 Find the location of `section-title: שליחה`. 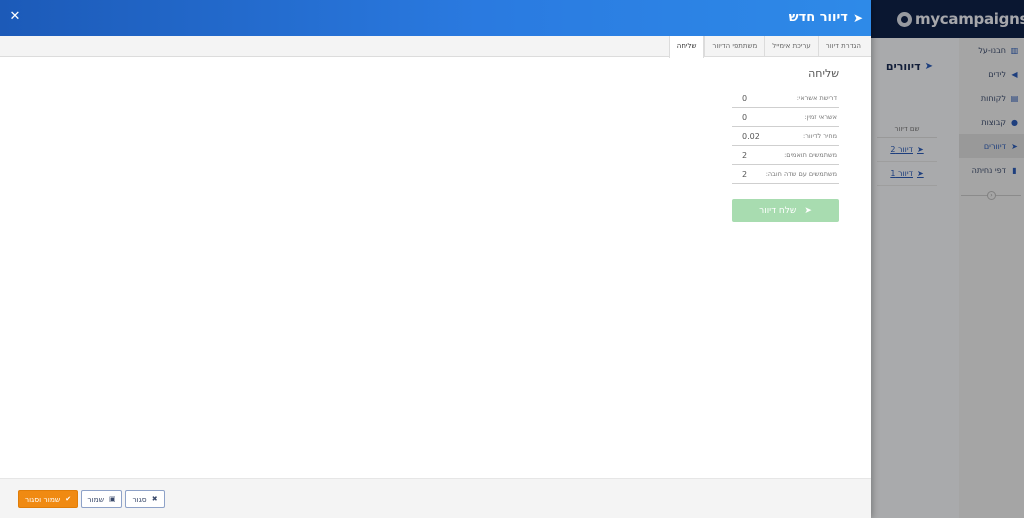

section-title: שליחה is located at coordinates (823, 73).